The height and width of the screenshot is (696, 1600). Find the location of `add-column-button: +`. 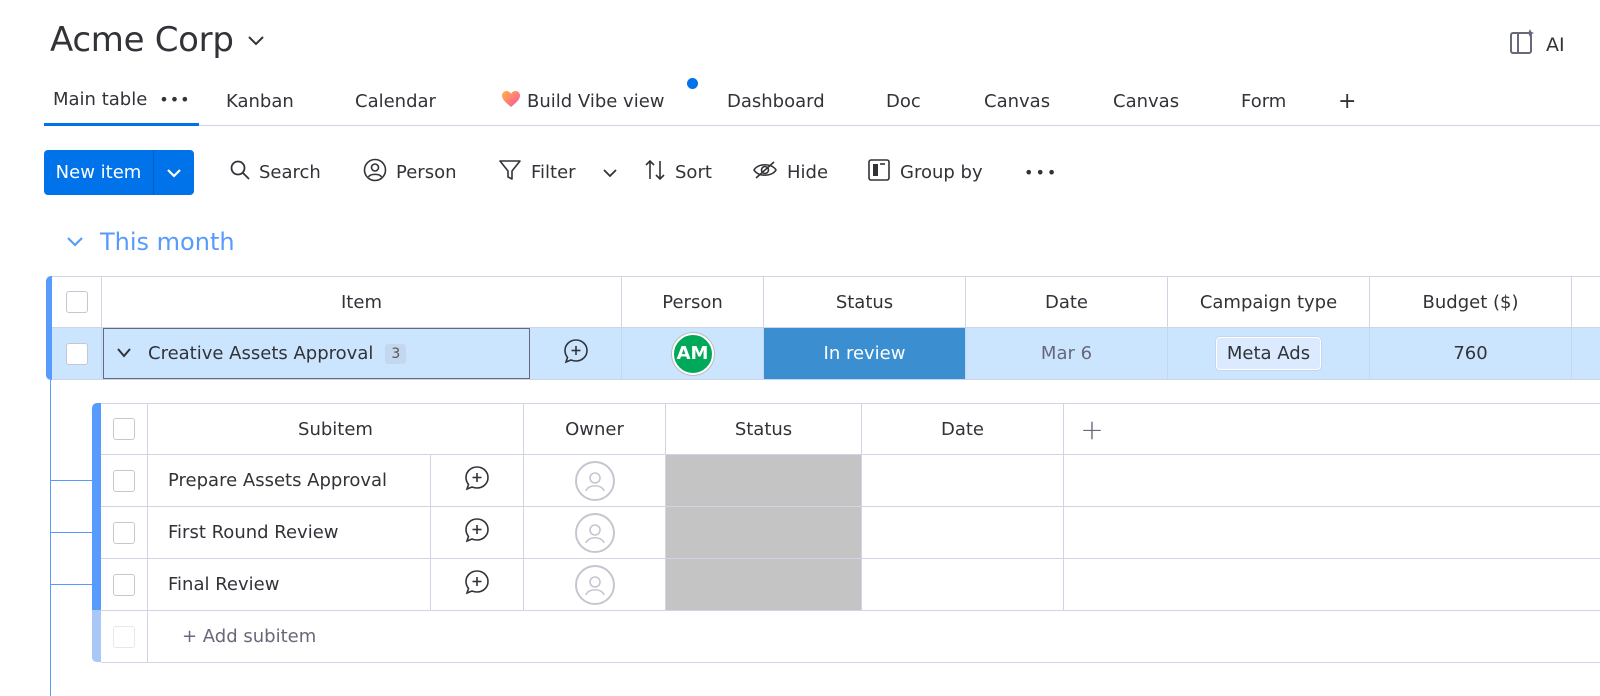

add-column-button: + is located at coordinates (1092, 429).